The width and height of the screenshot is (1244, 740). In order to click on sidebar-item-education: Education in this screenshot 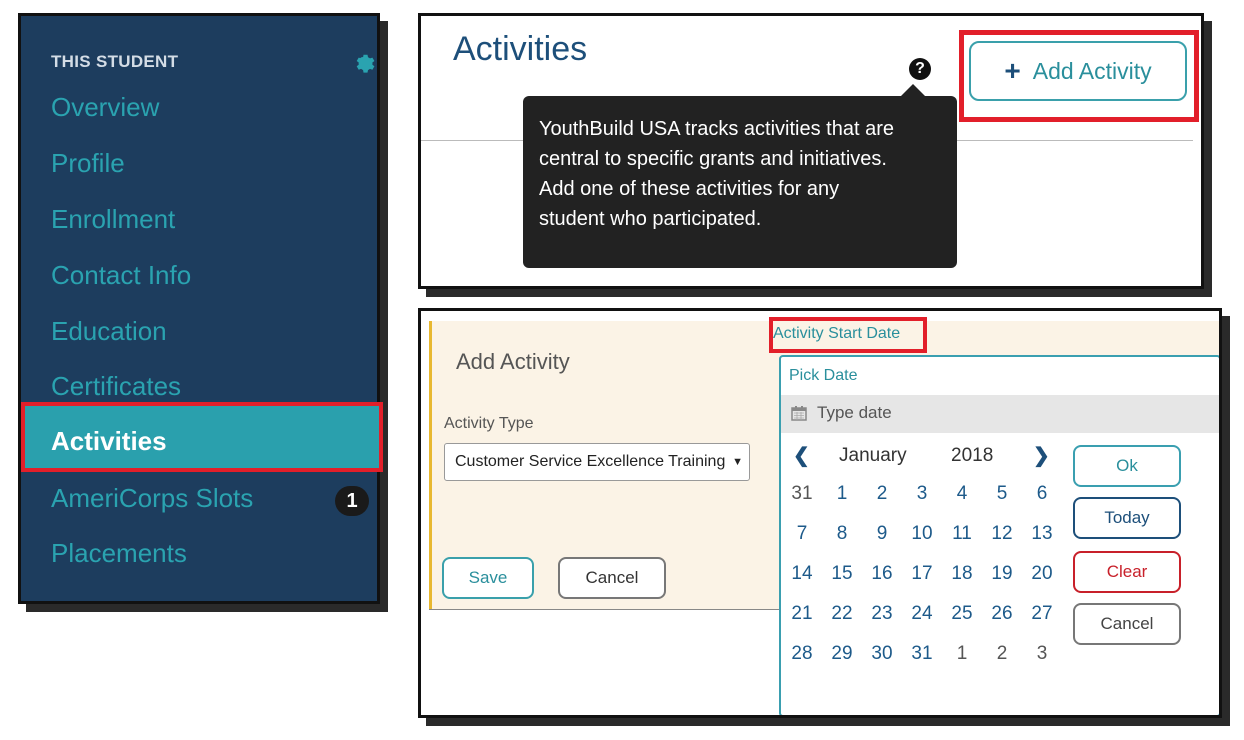, I will do `click(109, 331)`.